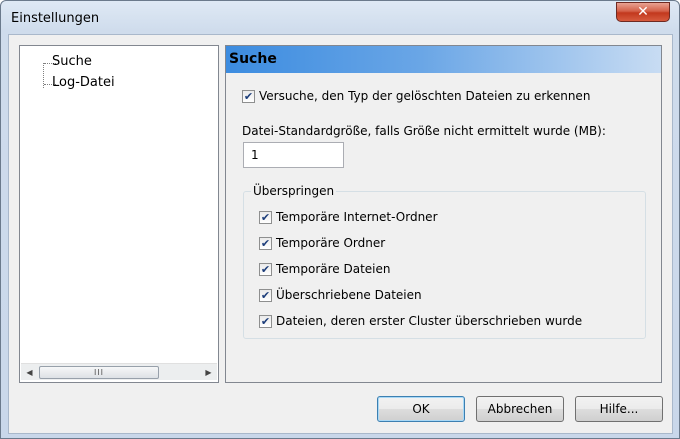 This screenshot has height=439, width=680. I want to click on close-icon: ✕, so click(643, 12).